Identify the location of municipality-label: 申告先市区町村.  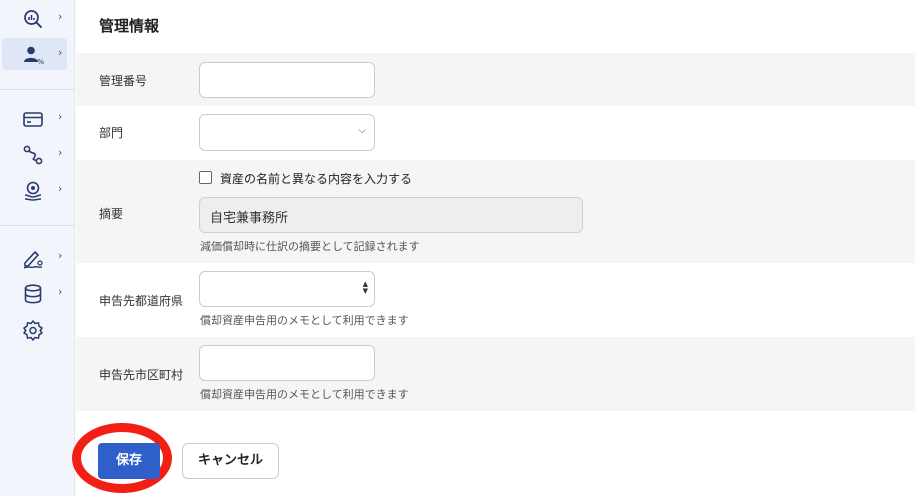
(141, 375).